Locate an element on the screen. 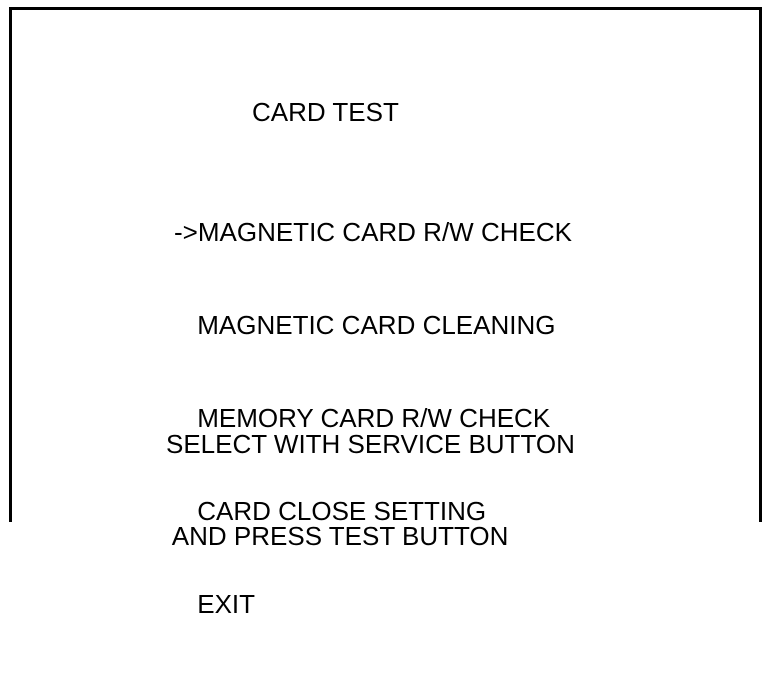  selection-cursor: -> is located at coordinates (186, 232).